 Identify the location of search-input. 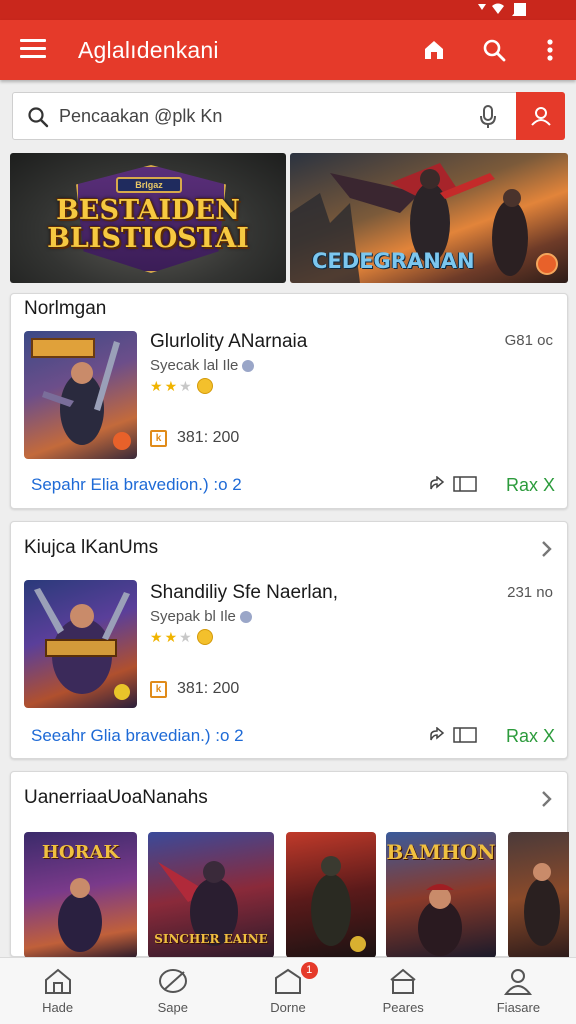
(259, 116).